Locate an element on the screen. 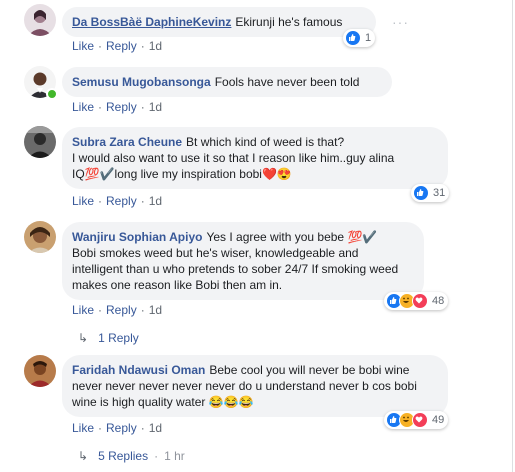 This screenshot has height=472, width=515. comment-author: Semusu Mugobansonga is located at coordinates (141, 82).